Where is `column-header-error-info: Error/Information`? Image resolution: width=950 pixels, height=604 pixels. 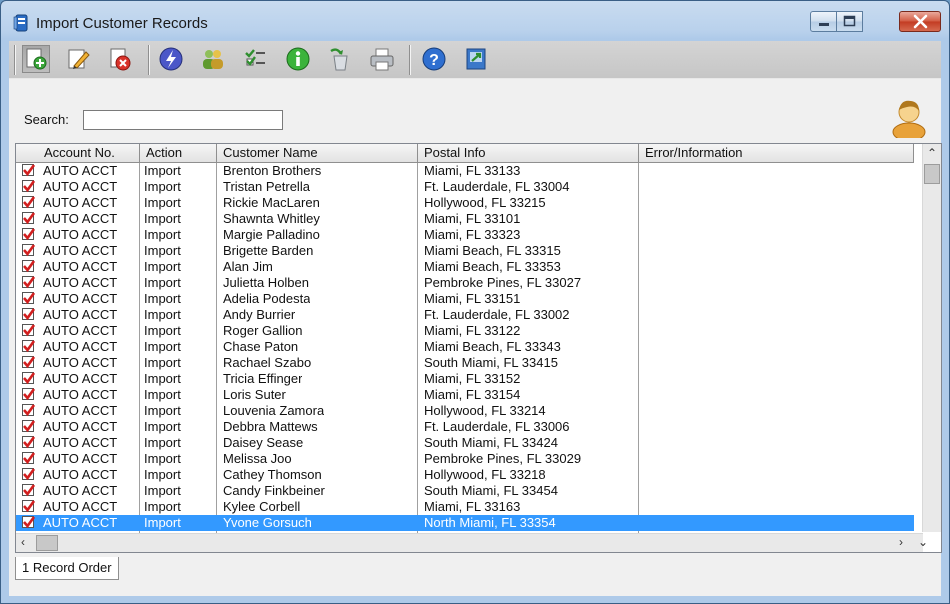 column-header-error-info: Error/Information is located at coordinates (776, 153).